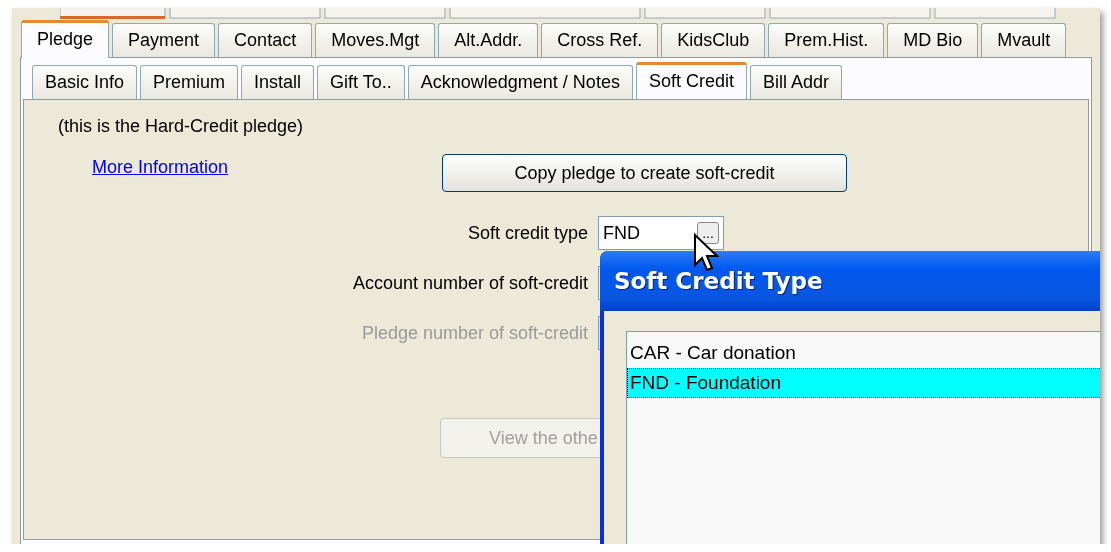 This screenshot has height=552, width=1111. Describe the element at coordinates (265, 40) in the screenshot. I see `tab: Contact` at that location.